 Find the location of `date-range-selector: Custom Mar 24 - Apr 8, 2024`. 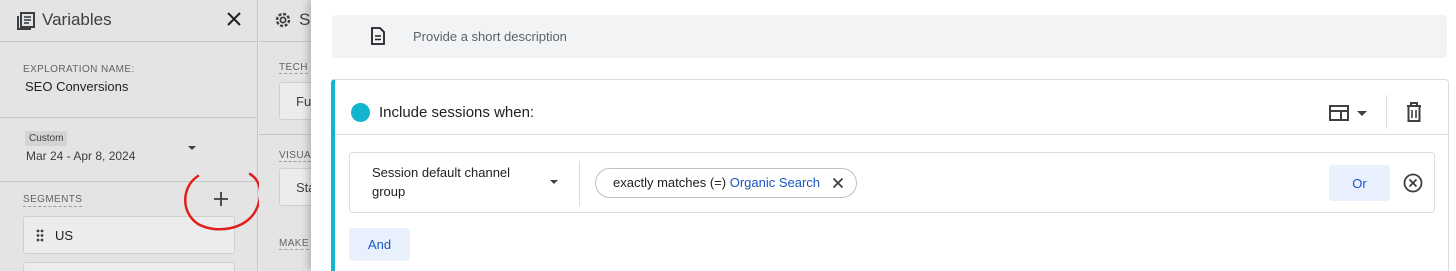

date-range-selector: Custom Mar 24 - Apr 8, 2024 is located at coordinates (129, 150).